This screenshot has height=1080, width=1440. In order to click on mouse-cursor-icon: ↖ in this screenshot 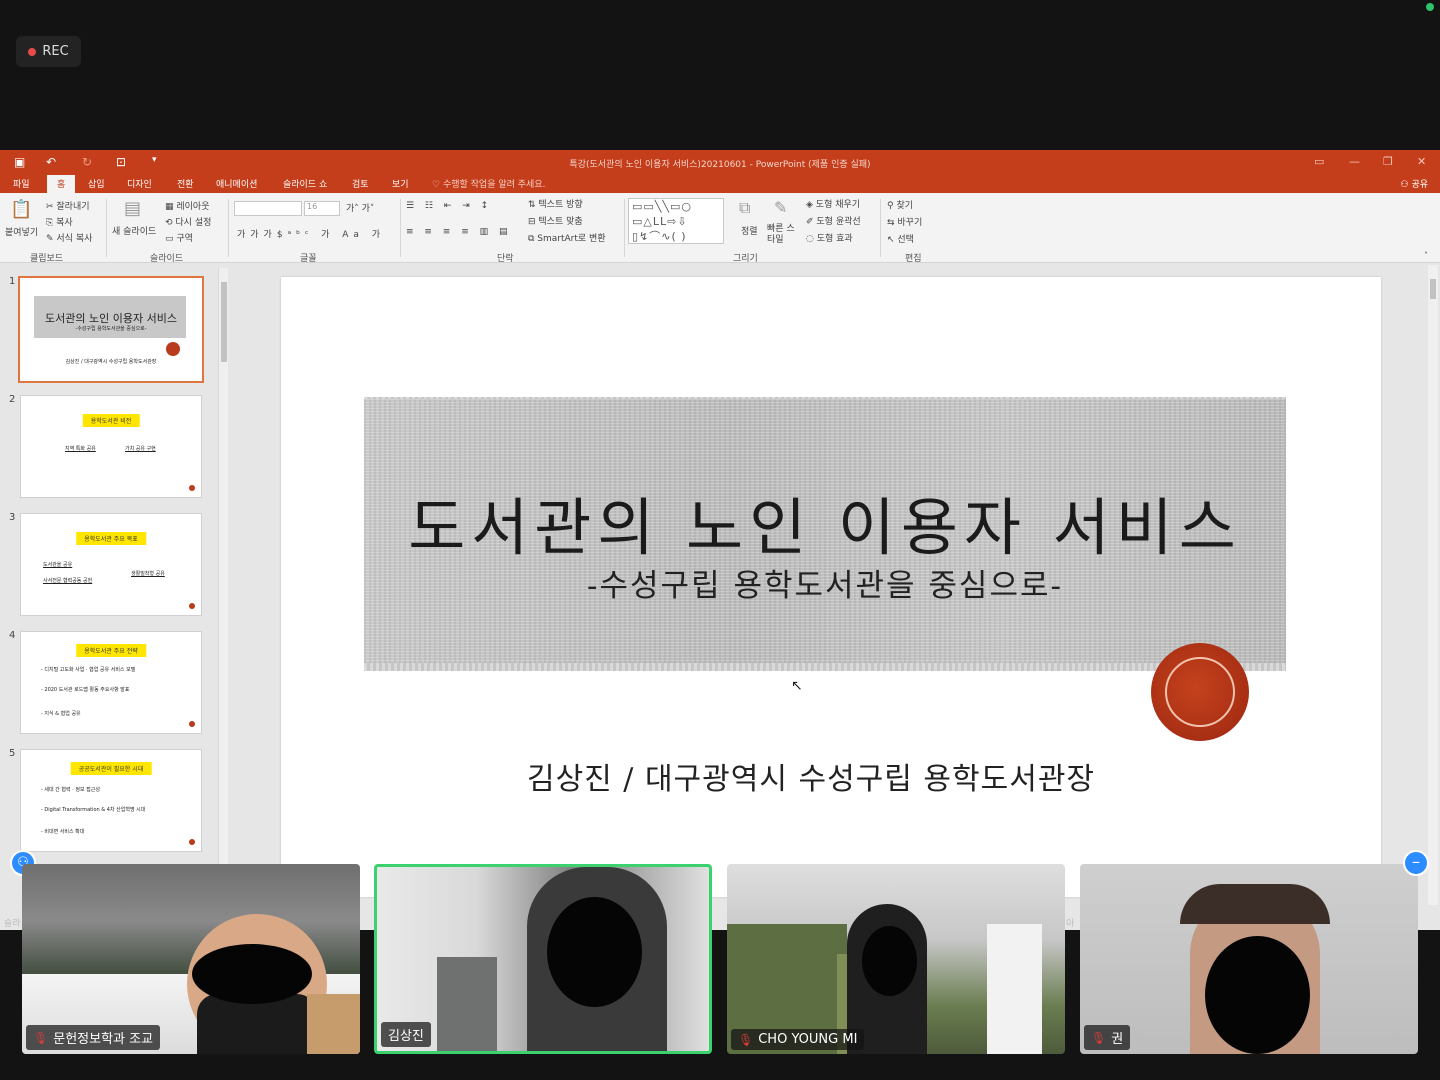, I will do `click(797, 686)`.